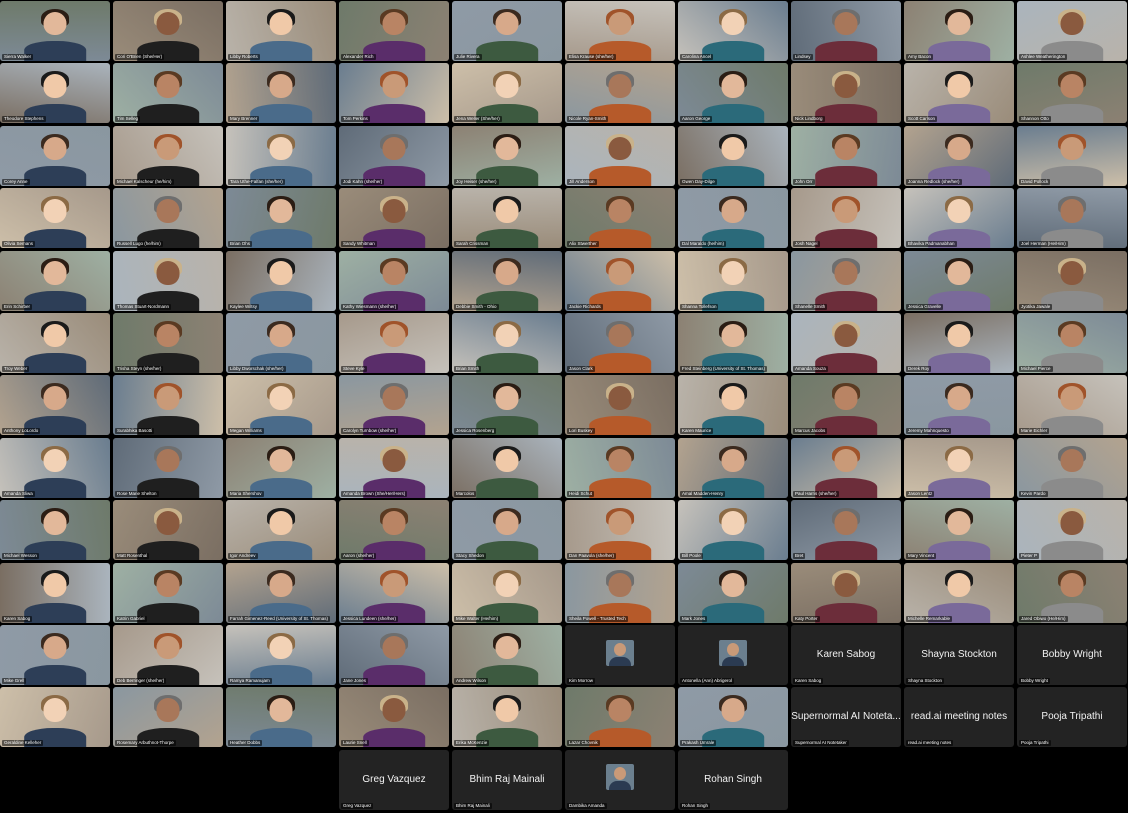 This screenshot has height=813, width=1128. What do you see at coordinates (1072, 343) in the screenshot?
I see `participant-tile: Michael Pierce` at bounding box center [1072, 343].